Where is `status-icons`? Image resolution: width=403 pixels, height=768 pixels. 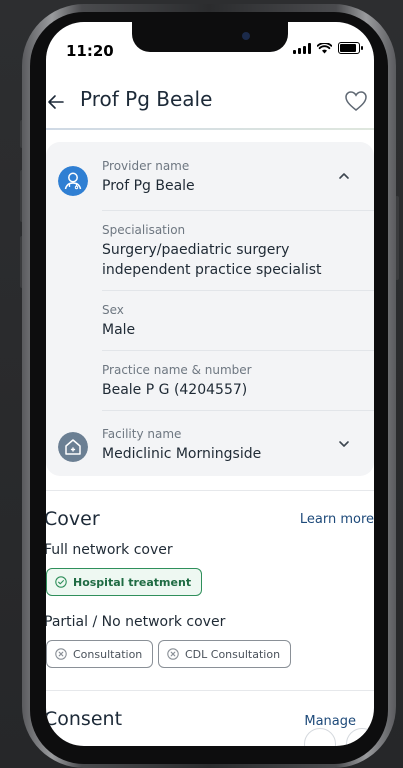 status-icons is located at coordinates (328, 48).